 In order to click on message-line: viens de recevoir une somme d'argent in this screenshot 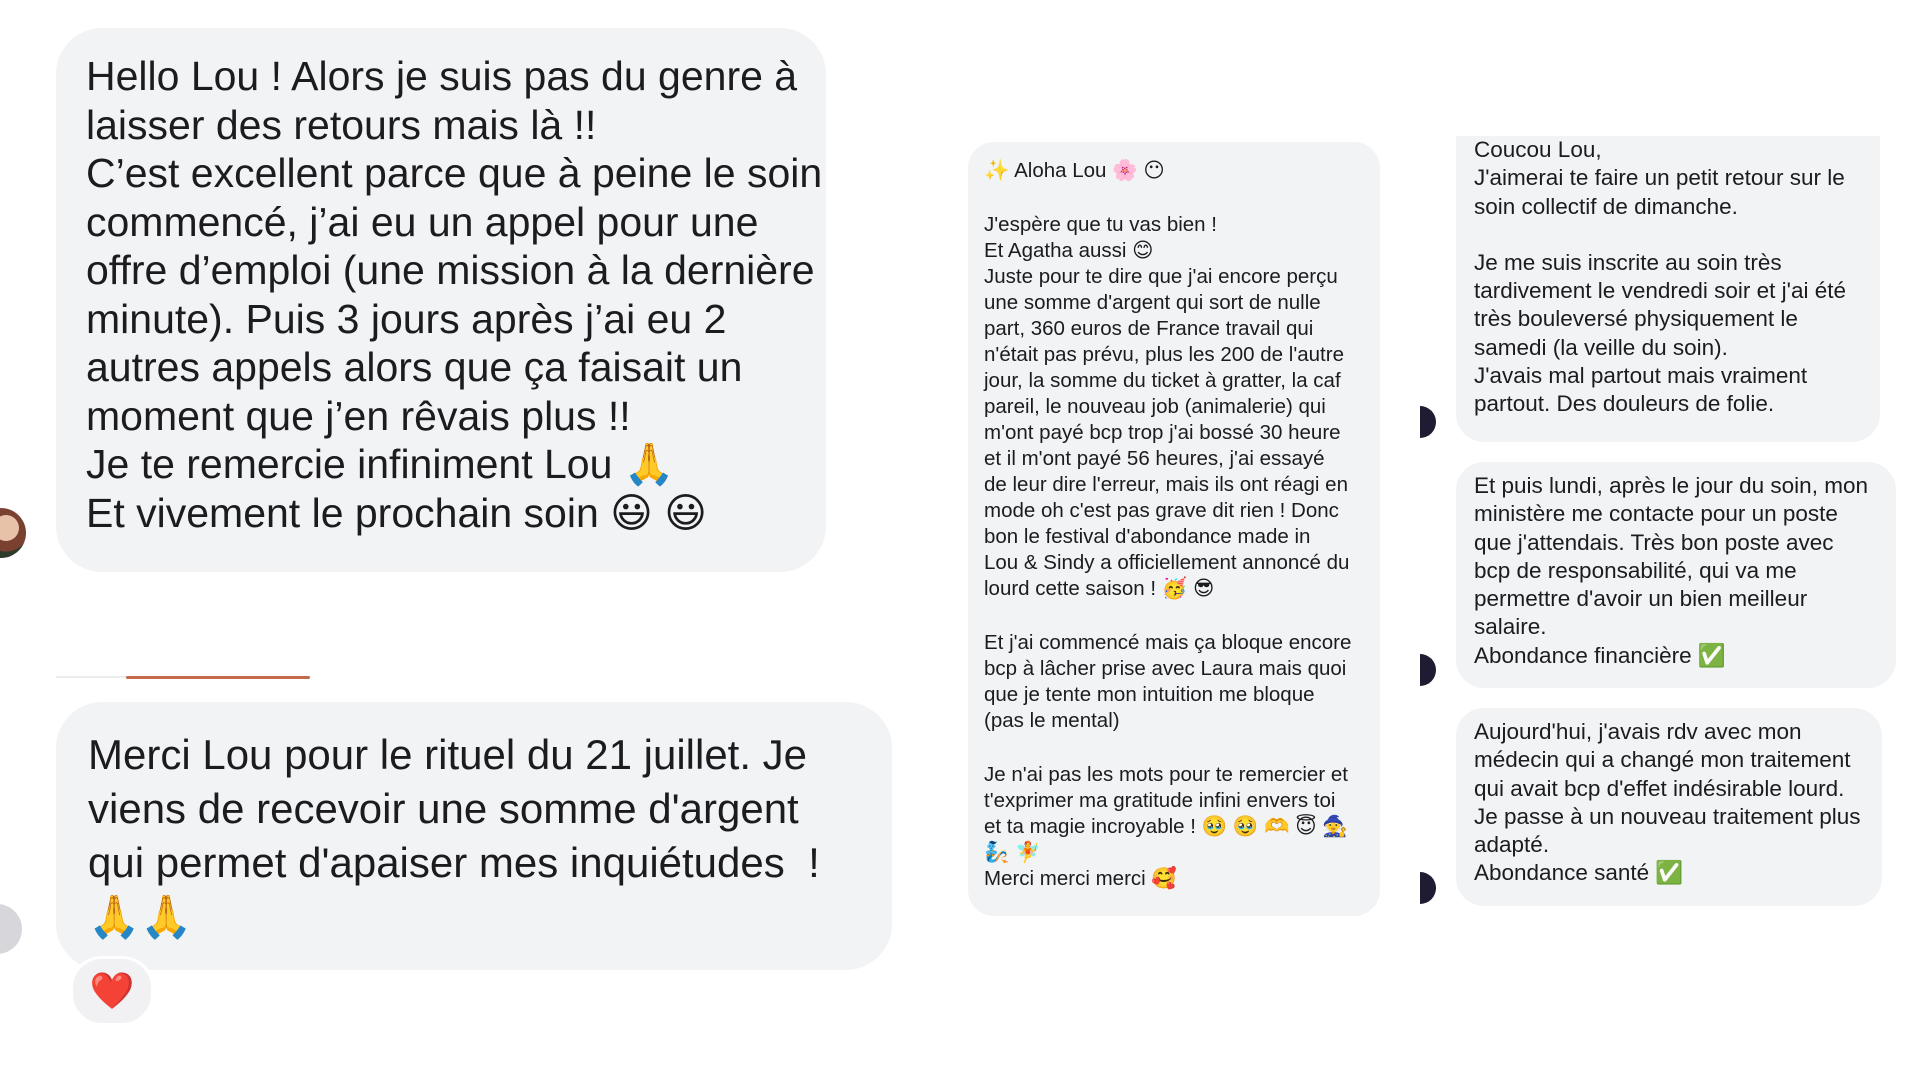, I will do `click(443, 808)`.